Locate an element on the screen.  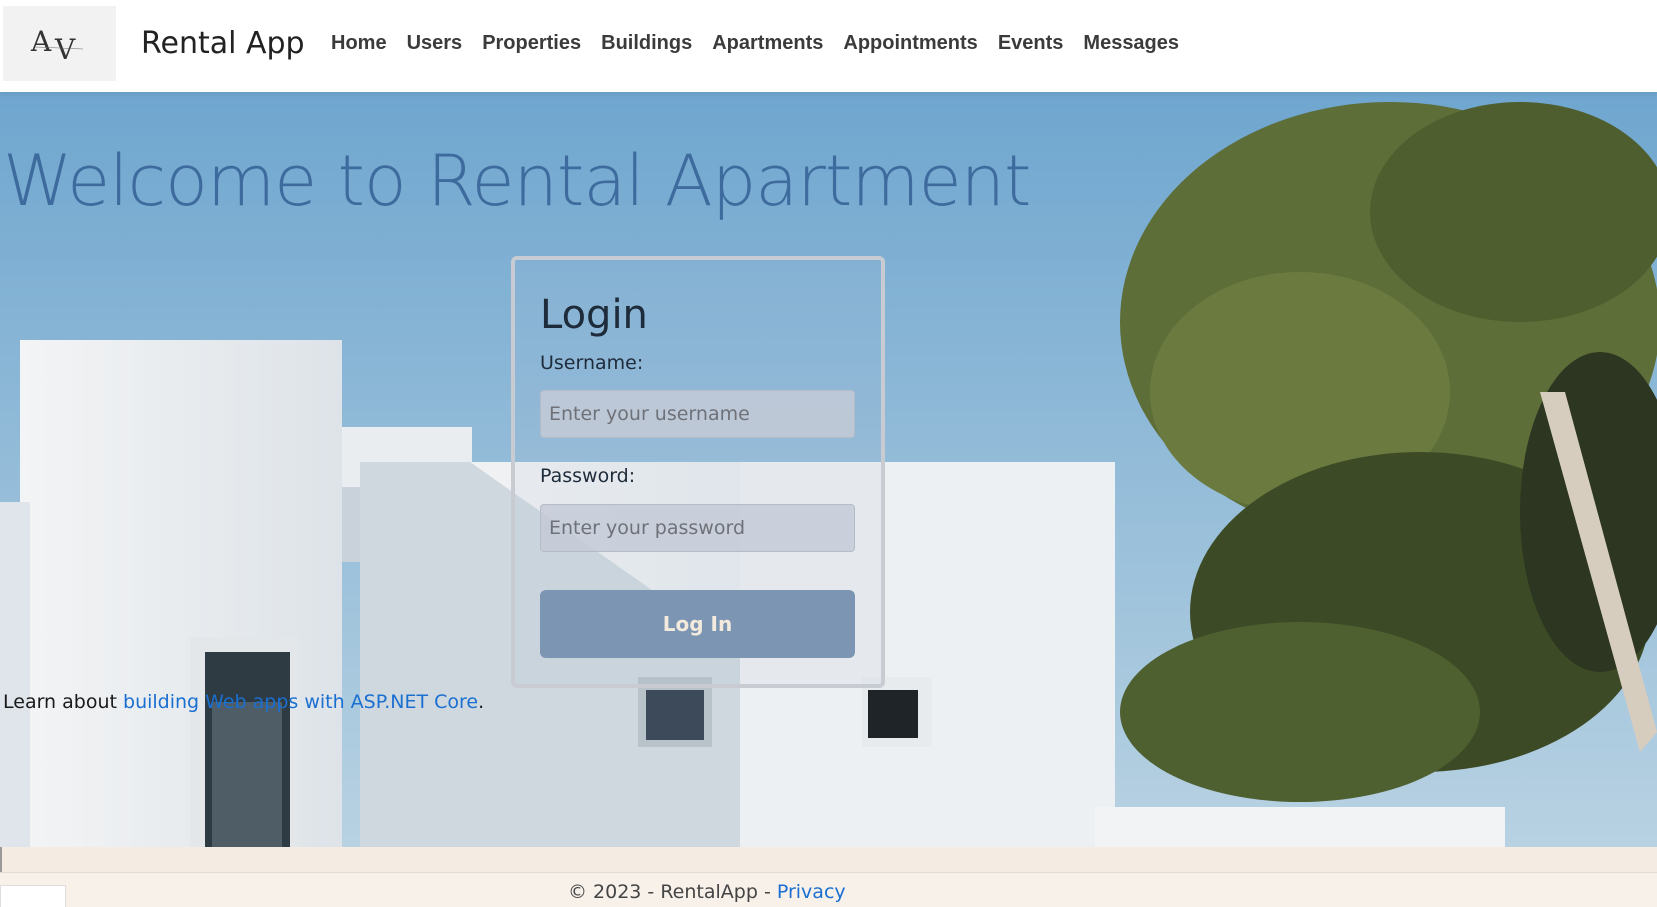
aspnet-docs-link: building Web apps with ASP.NET Core is located at coordinates (300, 702).